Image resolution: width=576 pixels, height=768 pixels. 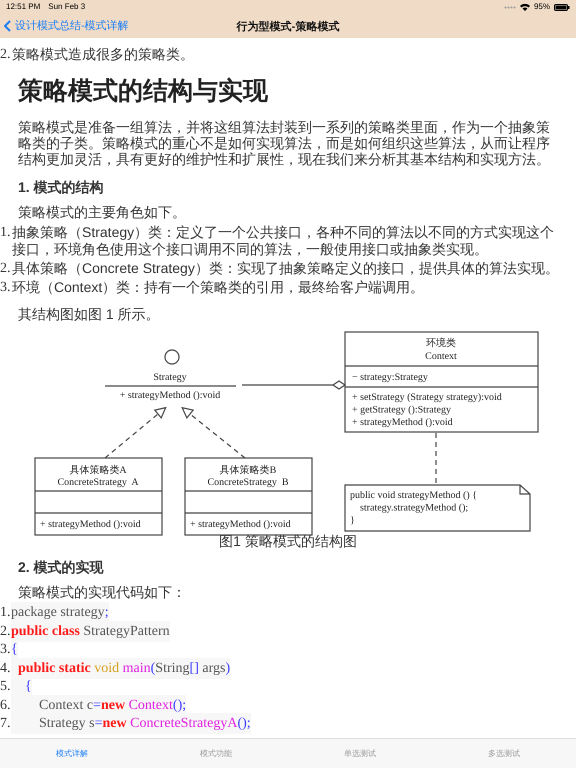 What do you see at coordinates (401, 409) in the screenshot?
I see `member-text: + getStrategy ():Strategy` at bounding box center [401, 409].